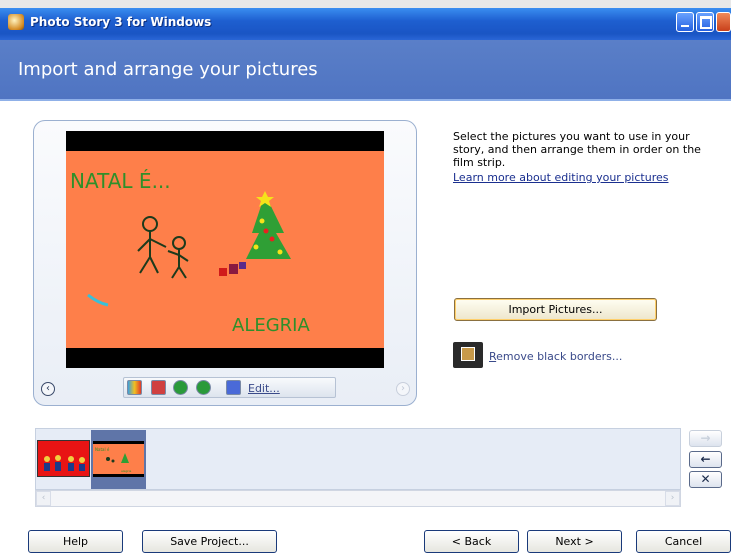  I want to click on previous-picture-button: ‹, so click(48, 389).